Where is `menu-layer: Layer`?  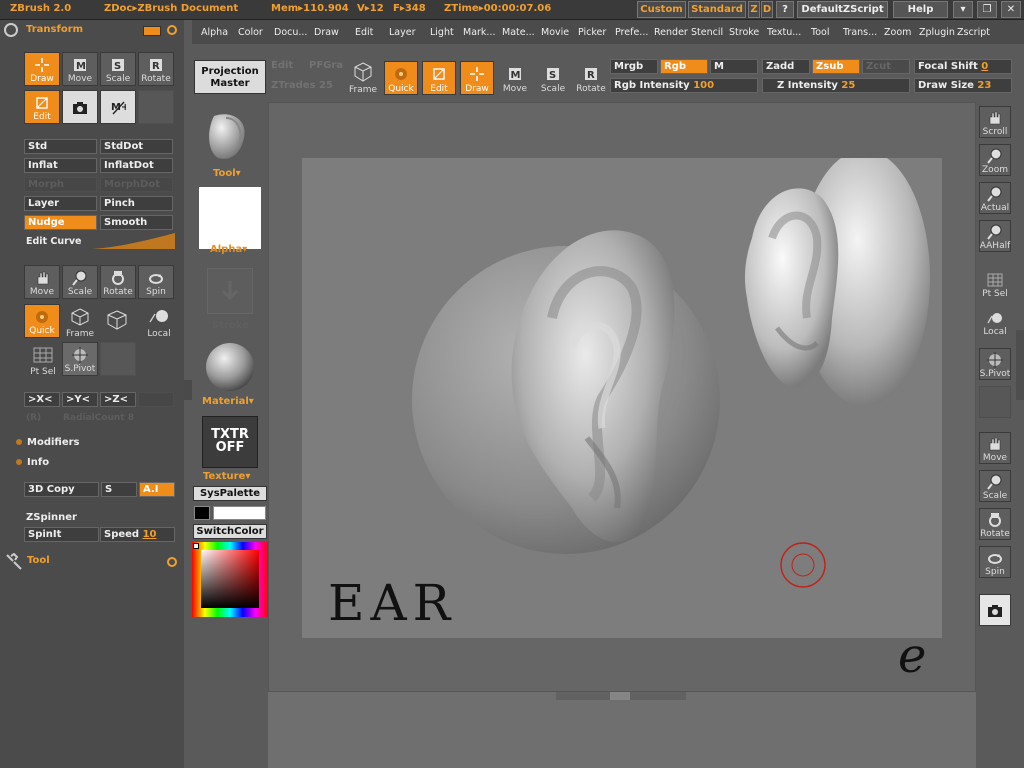
menu-layer: Layer is located at coordinates (402, 32).